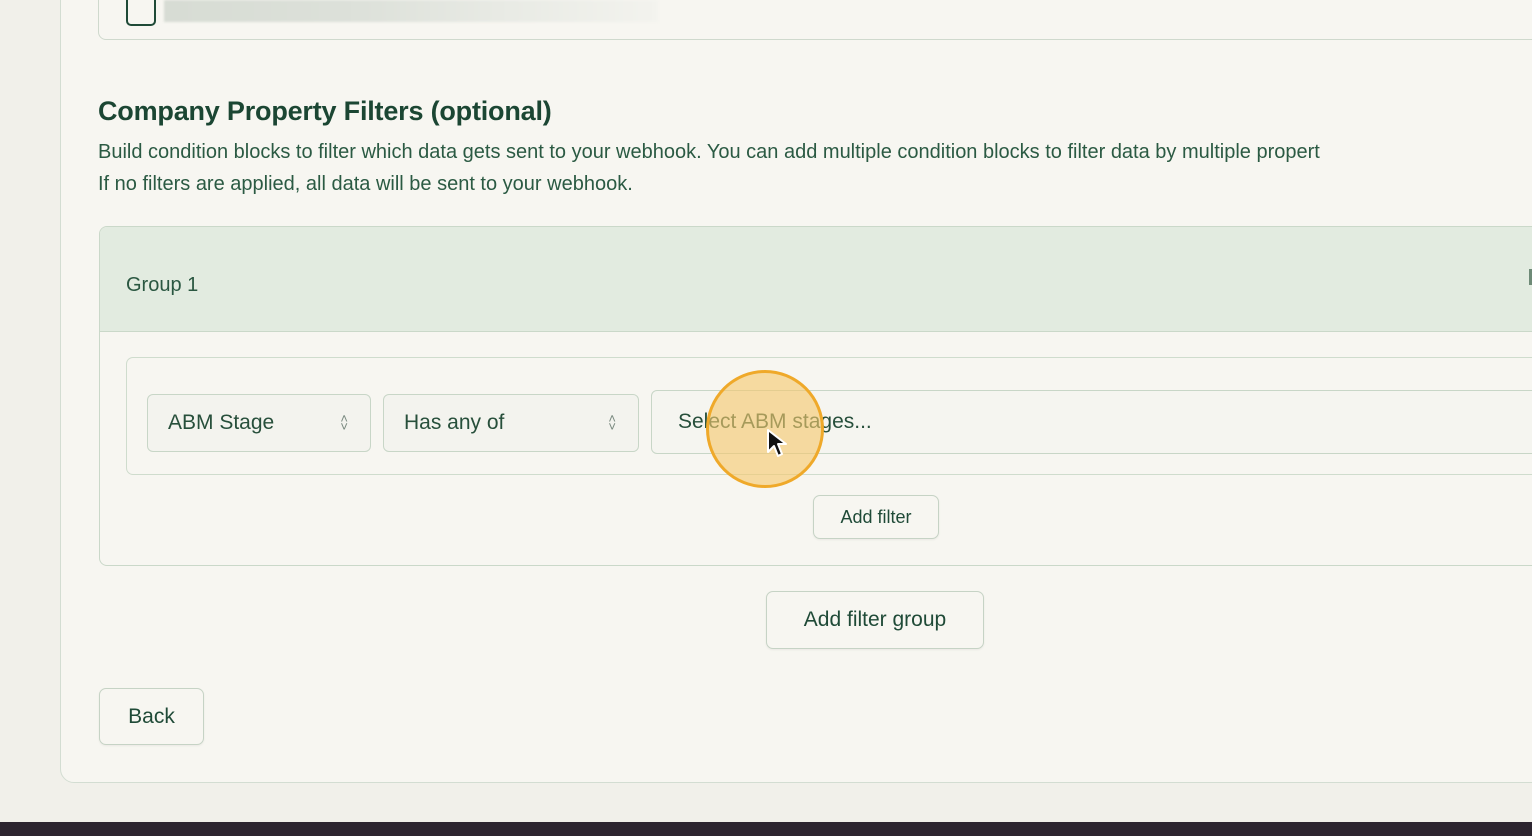 The height and width of the screenshot is (836, 1532). What do you see at coordinates (765, 429) in the screenshot?
I see `cursor-highlight` at bounding box center [765, 429].